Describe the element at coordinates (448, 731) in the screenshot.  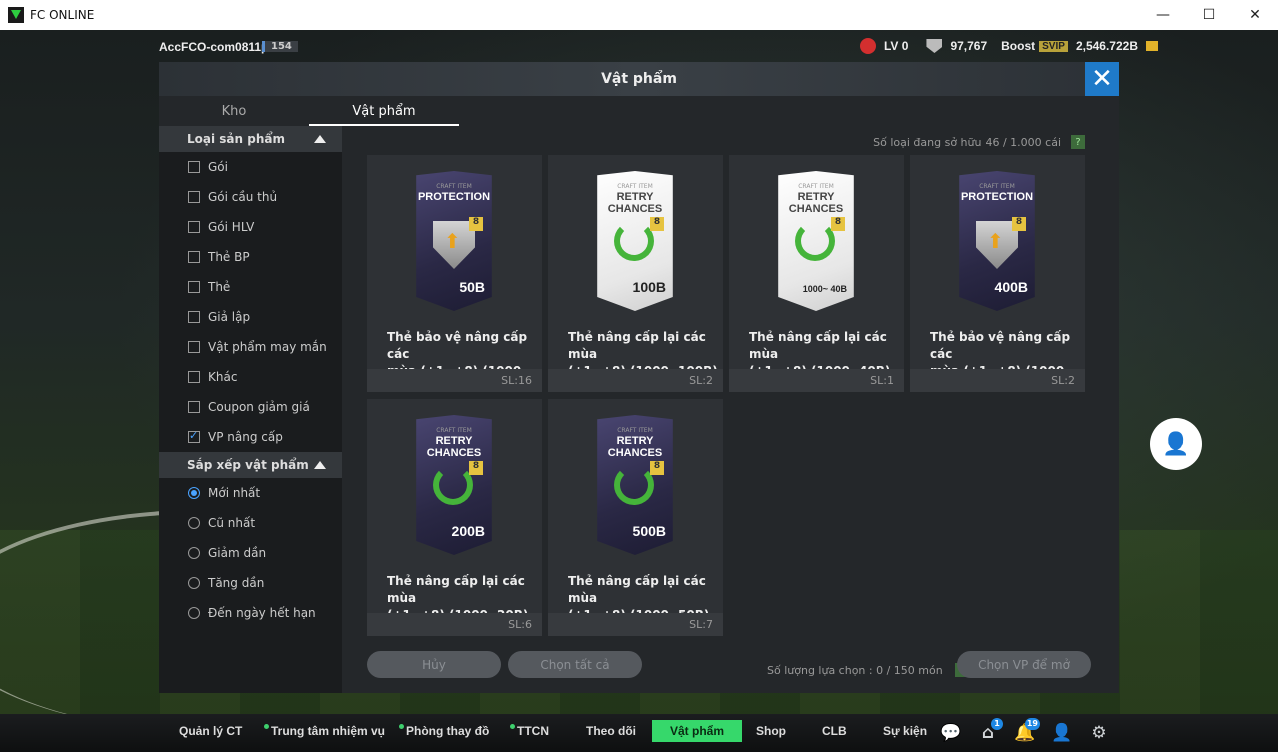
I see `nav-item-label: Phòng thay đồ` at that location.